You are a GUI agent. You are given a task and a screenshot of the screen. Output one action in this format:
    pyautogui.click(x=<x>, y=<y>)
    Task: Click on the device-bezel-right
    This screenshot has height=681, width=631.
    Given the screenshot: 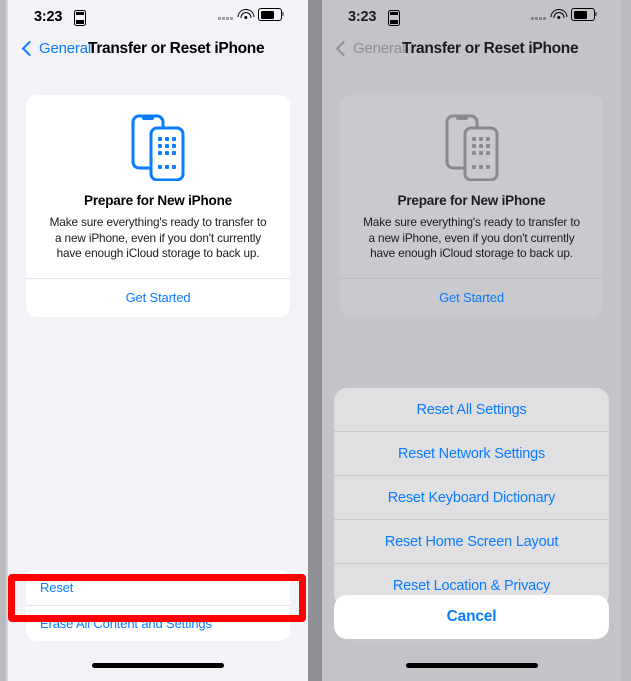 What is the action you would take?
    pyautogui.click(x=627, y=340)
    